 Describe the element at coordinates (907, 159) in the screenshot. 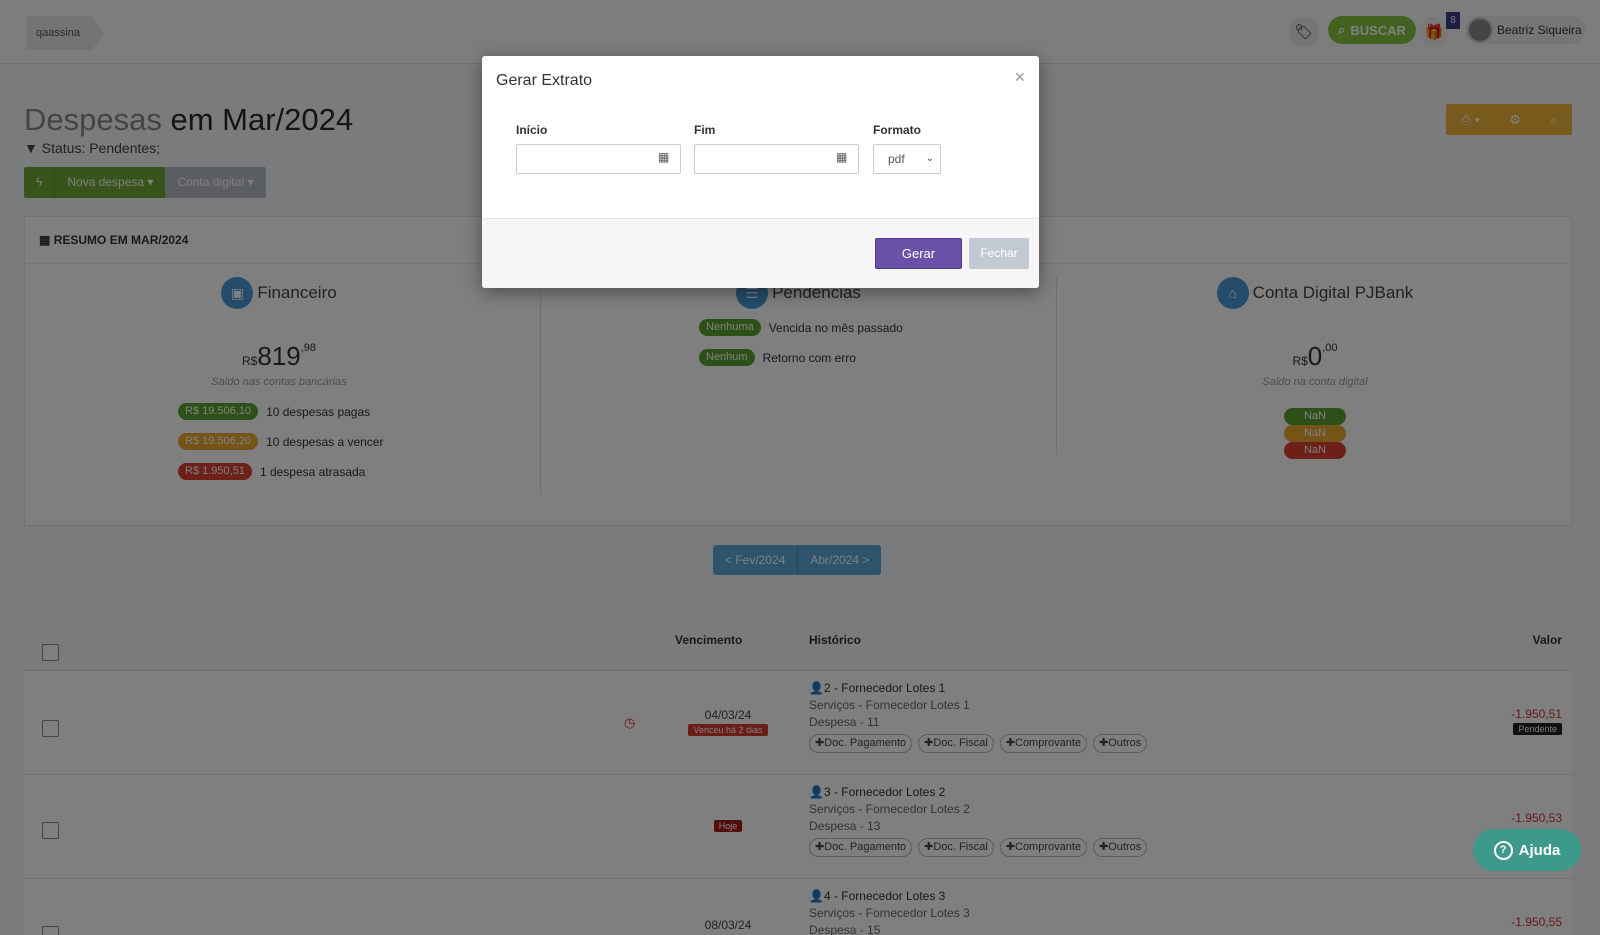

I see `format-select: pdf ⌄` at that location.